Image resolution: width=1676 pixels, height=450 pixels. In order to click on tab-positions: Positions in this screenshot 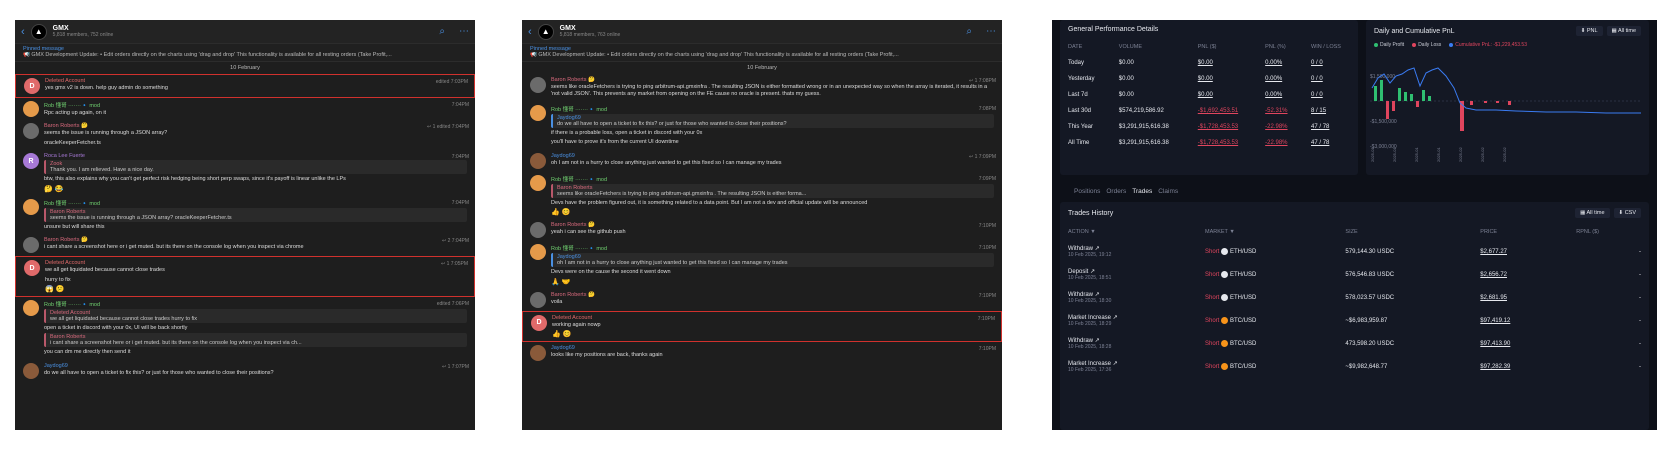, I will do `click(1087, 191)`.